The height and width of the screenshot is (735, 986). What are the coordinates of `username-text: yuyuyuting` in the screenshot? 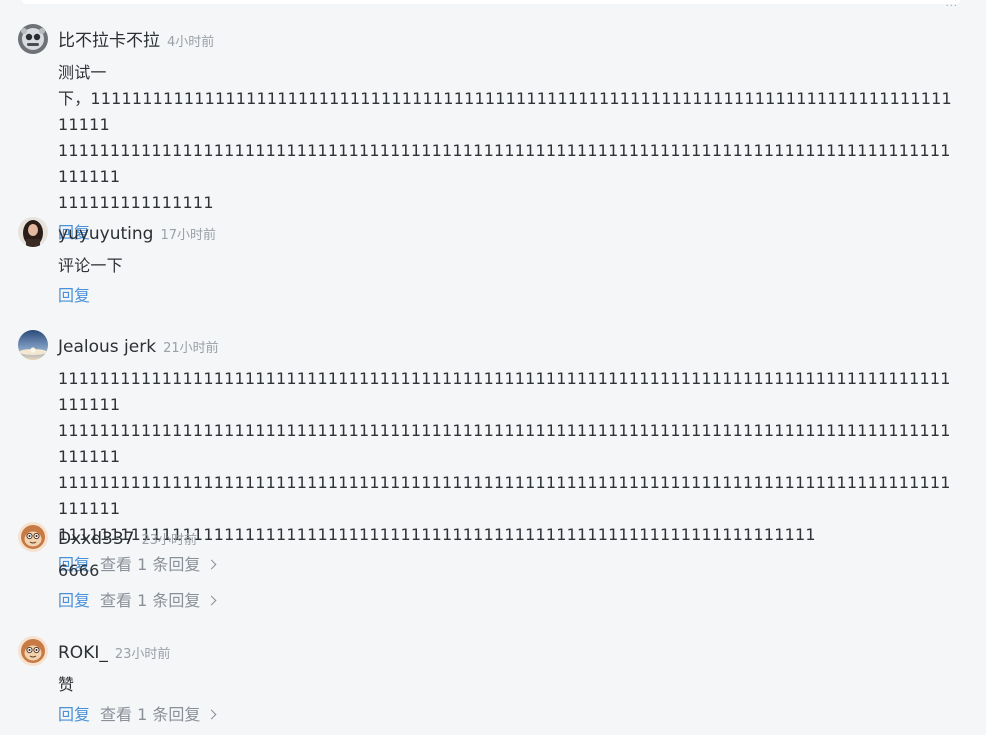 It's located at (105, 234).